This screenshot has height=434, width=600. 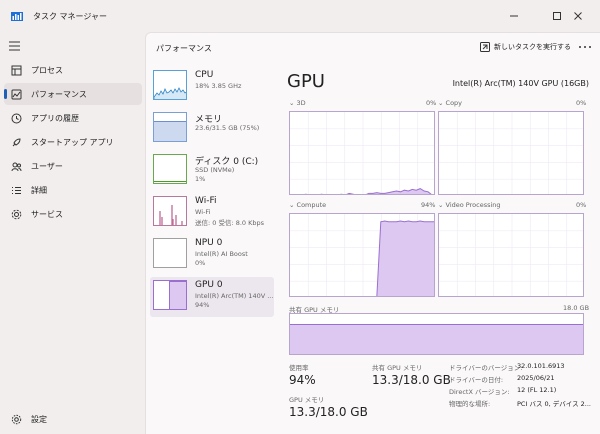 What do you see at coordinates (170, 127) in the screenshot?
I see `memory-thumbnail` at bounding box center [170, 127].